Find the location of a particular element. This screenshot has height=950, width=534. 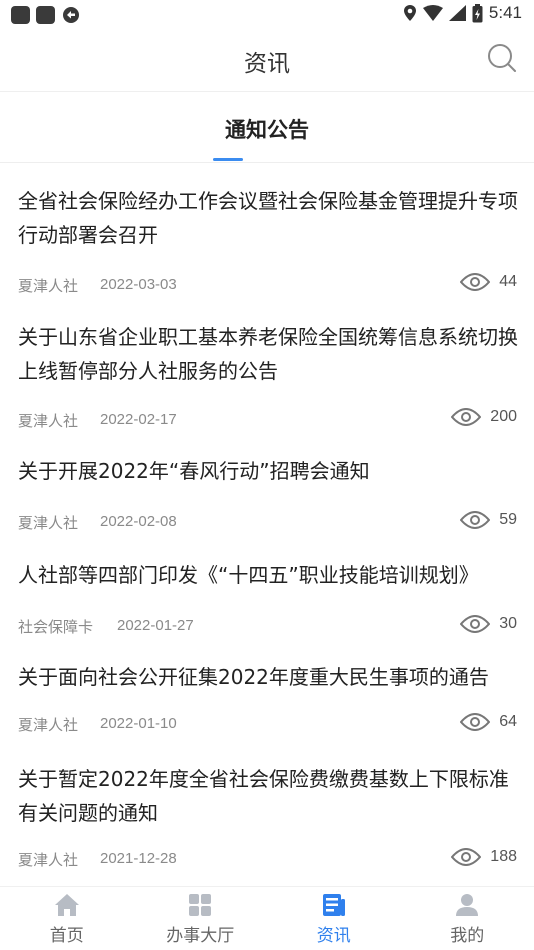

status-left-icons is located at coordinates (46, 15).